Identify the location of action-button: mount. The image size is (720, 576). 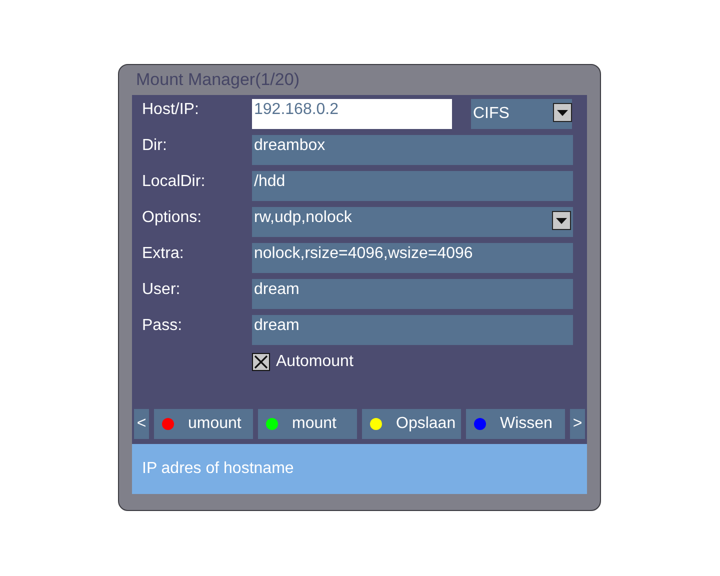
(307, 424).